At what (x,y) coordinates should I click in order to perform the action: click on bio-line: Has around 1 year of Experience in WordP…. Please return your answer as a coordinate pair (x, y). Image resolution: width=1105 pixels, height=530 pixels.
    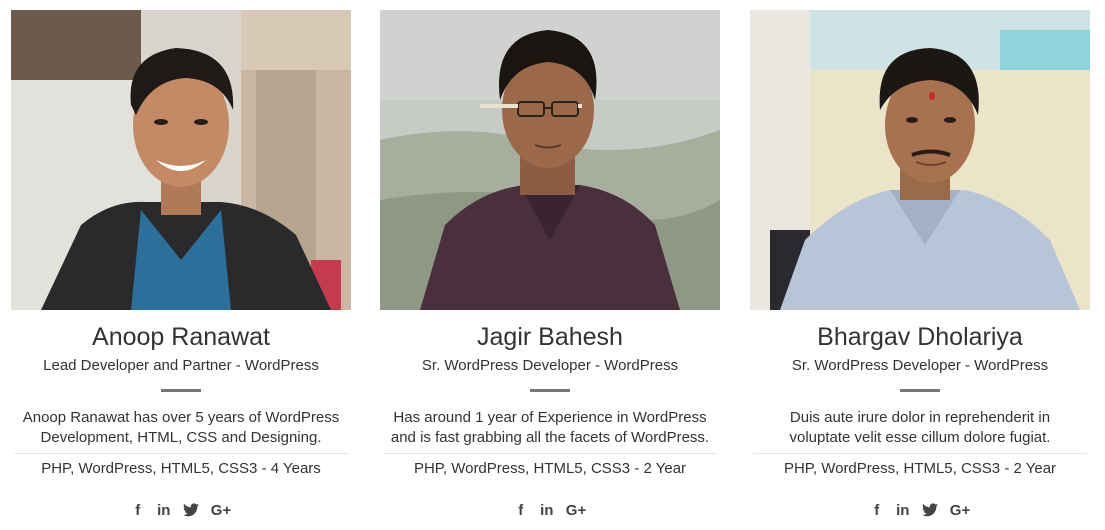
    Looking at the image, I should click on (550, 417).